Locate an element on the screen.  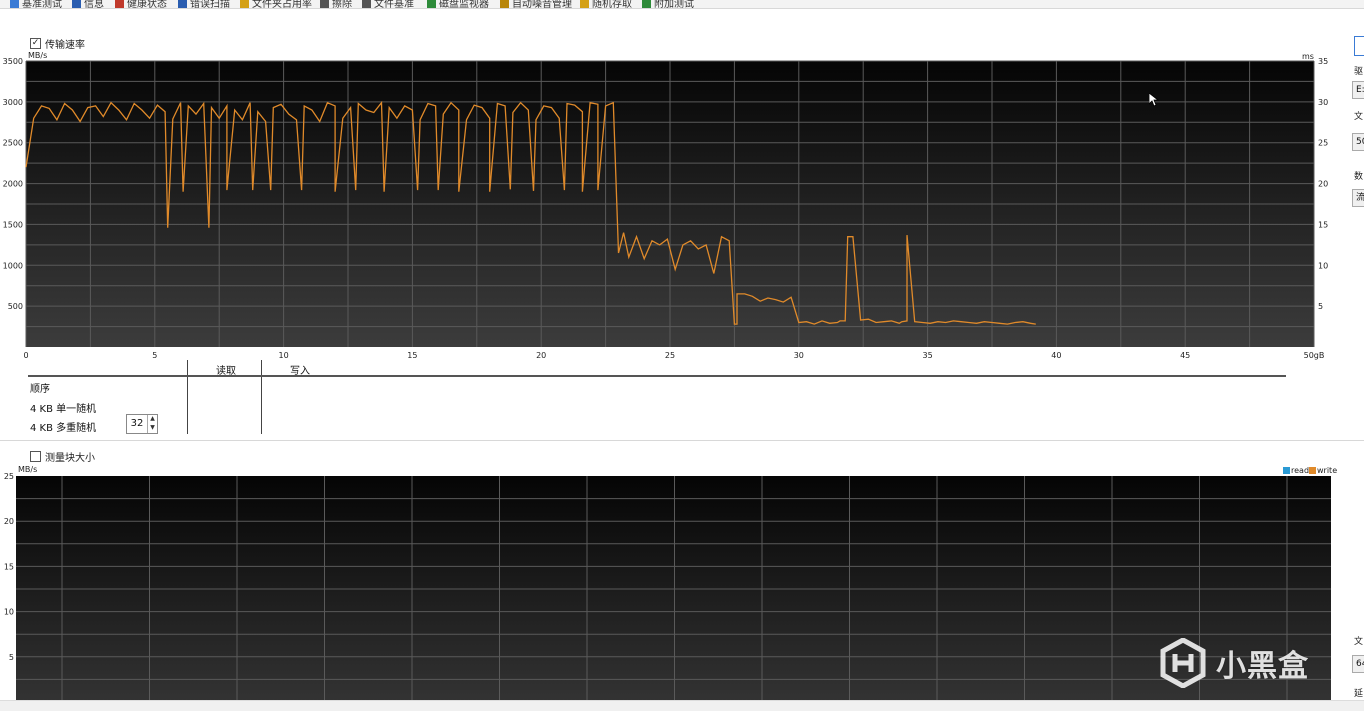
start-button is located at coordinates (1359, 46).